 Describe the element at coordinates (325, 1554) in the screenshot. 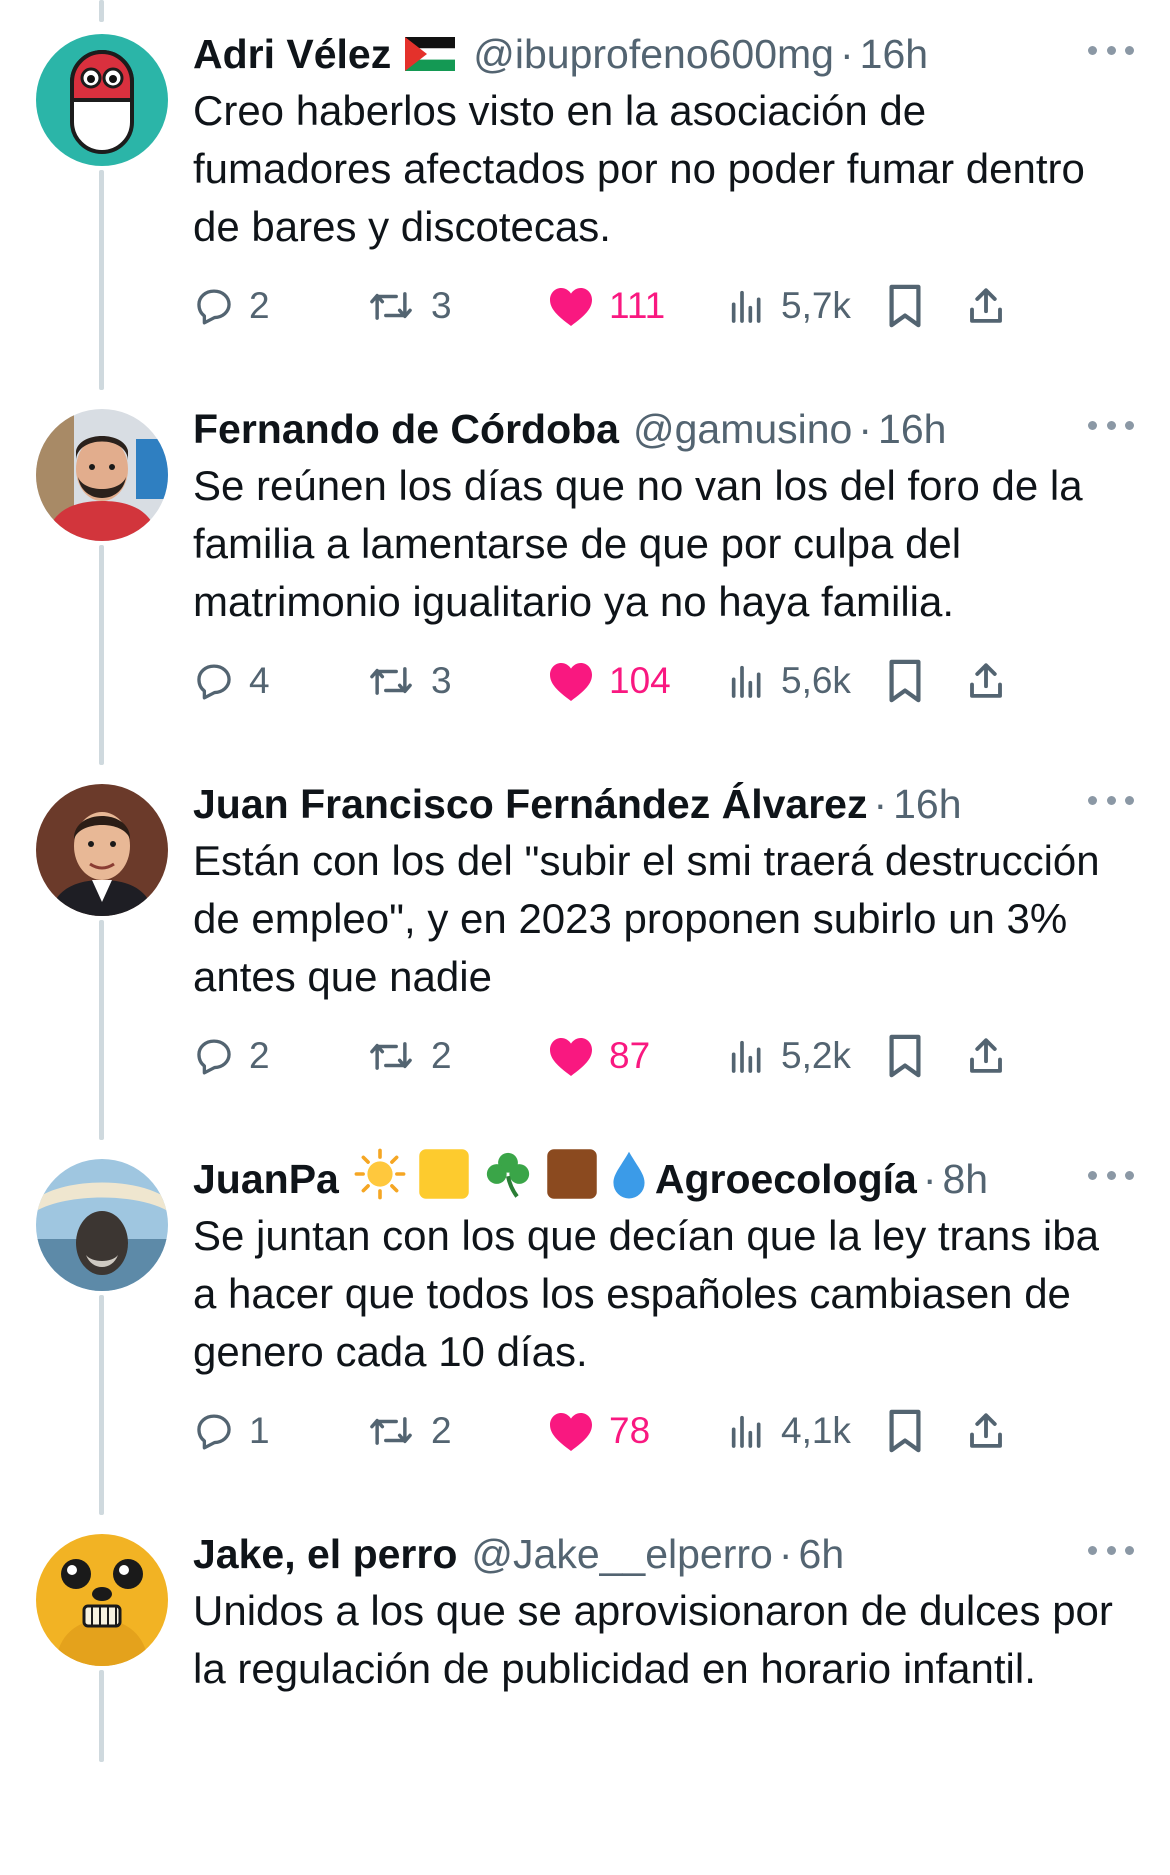

I see `display-name: Jake, el perro` at that location.